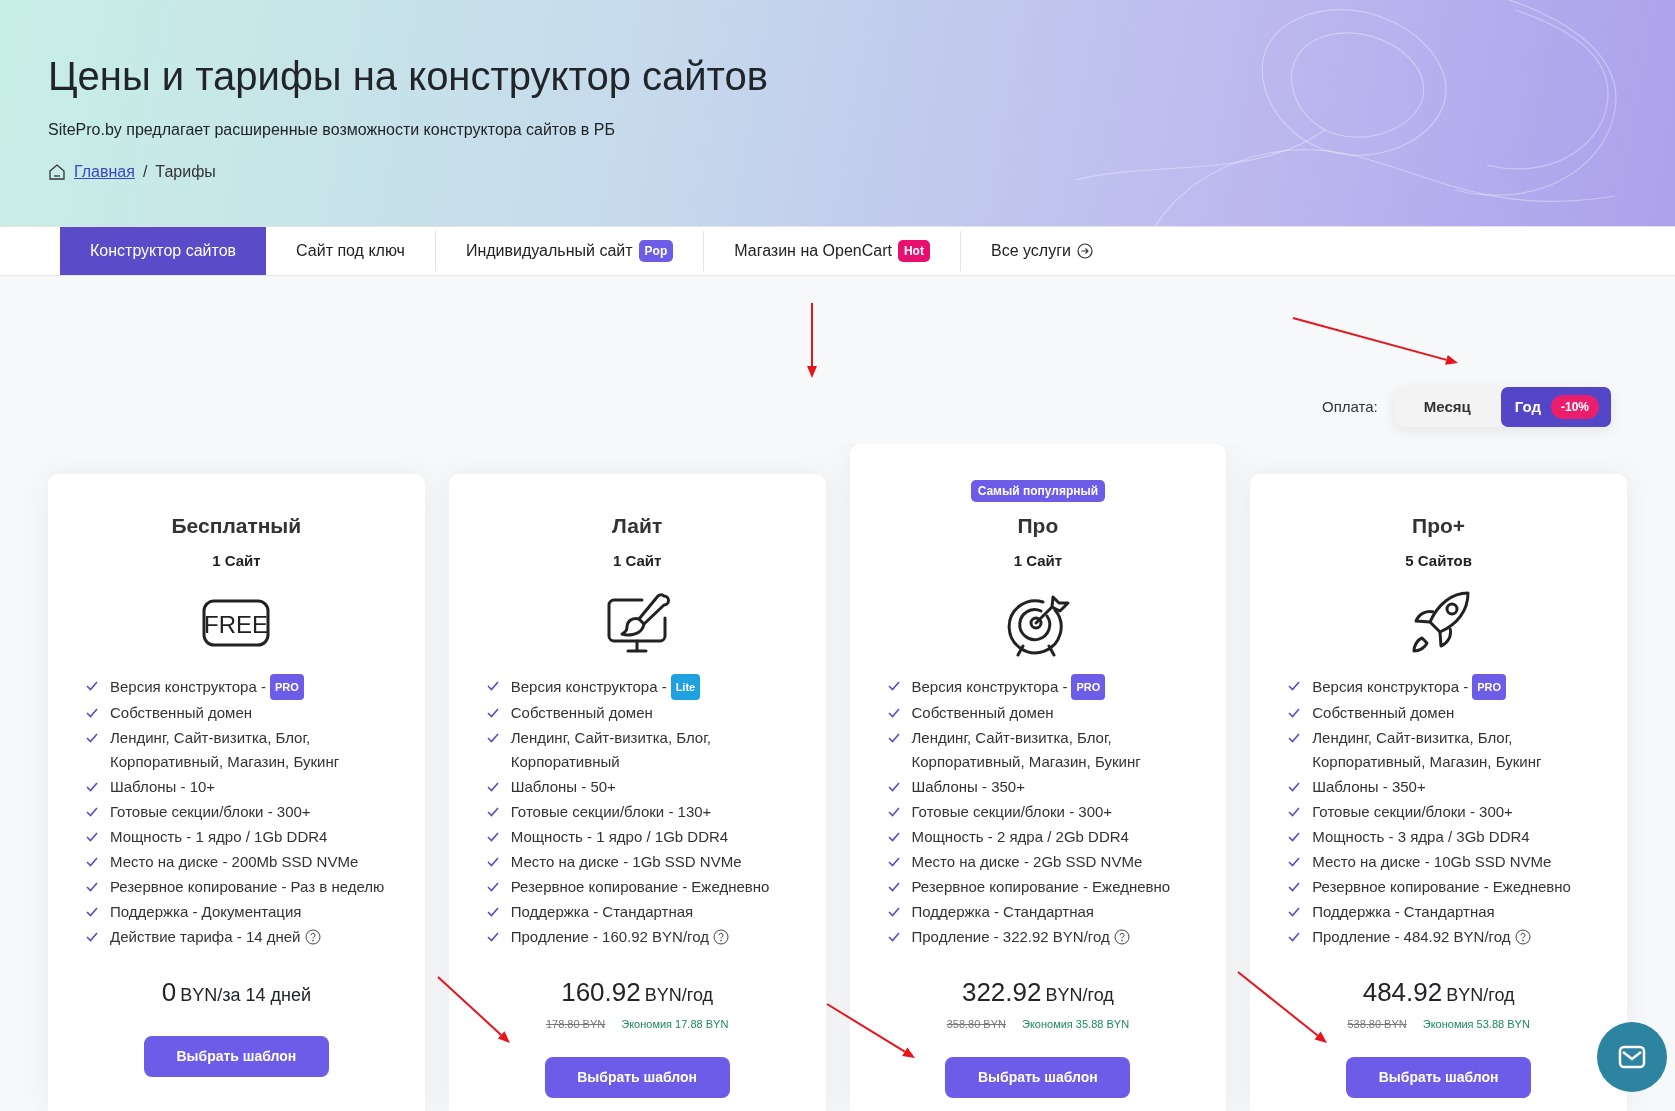 The height and width of the screenshot is (1111, 1675). What do you see at coordinates (1447, 407) in the screenshot?
I see `billing-option: Месяц` at bounding box center [1447, 407].